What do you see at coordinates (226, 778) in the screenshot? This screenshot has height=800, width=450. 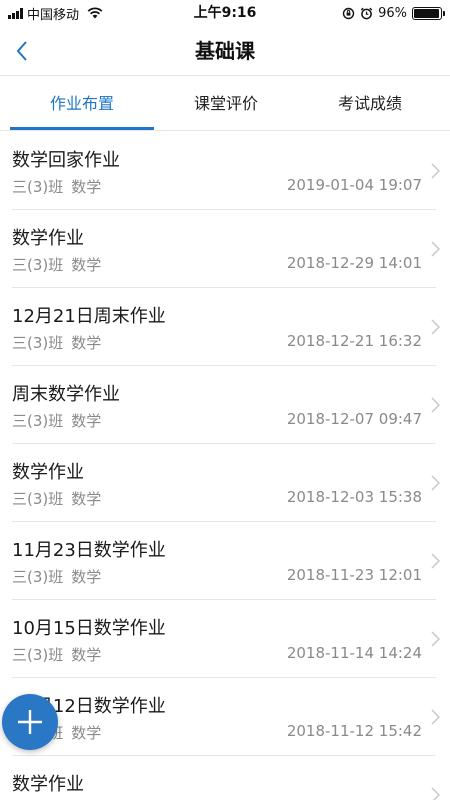 I see `list-item: 数学作业 三(3)班数学` at bounding box center [226, 778].